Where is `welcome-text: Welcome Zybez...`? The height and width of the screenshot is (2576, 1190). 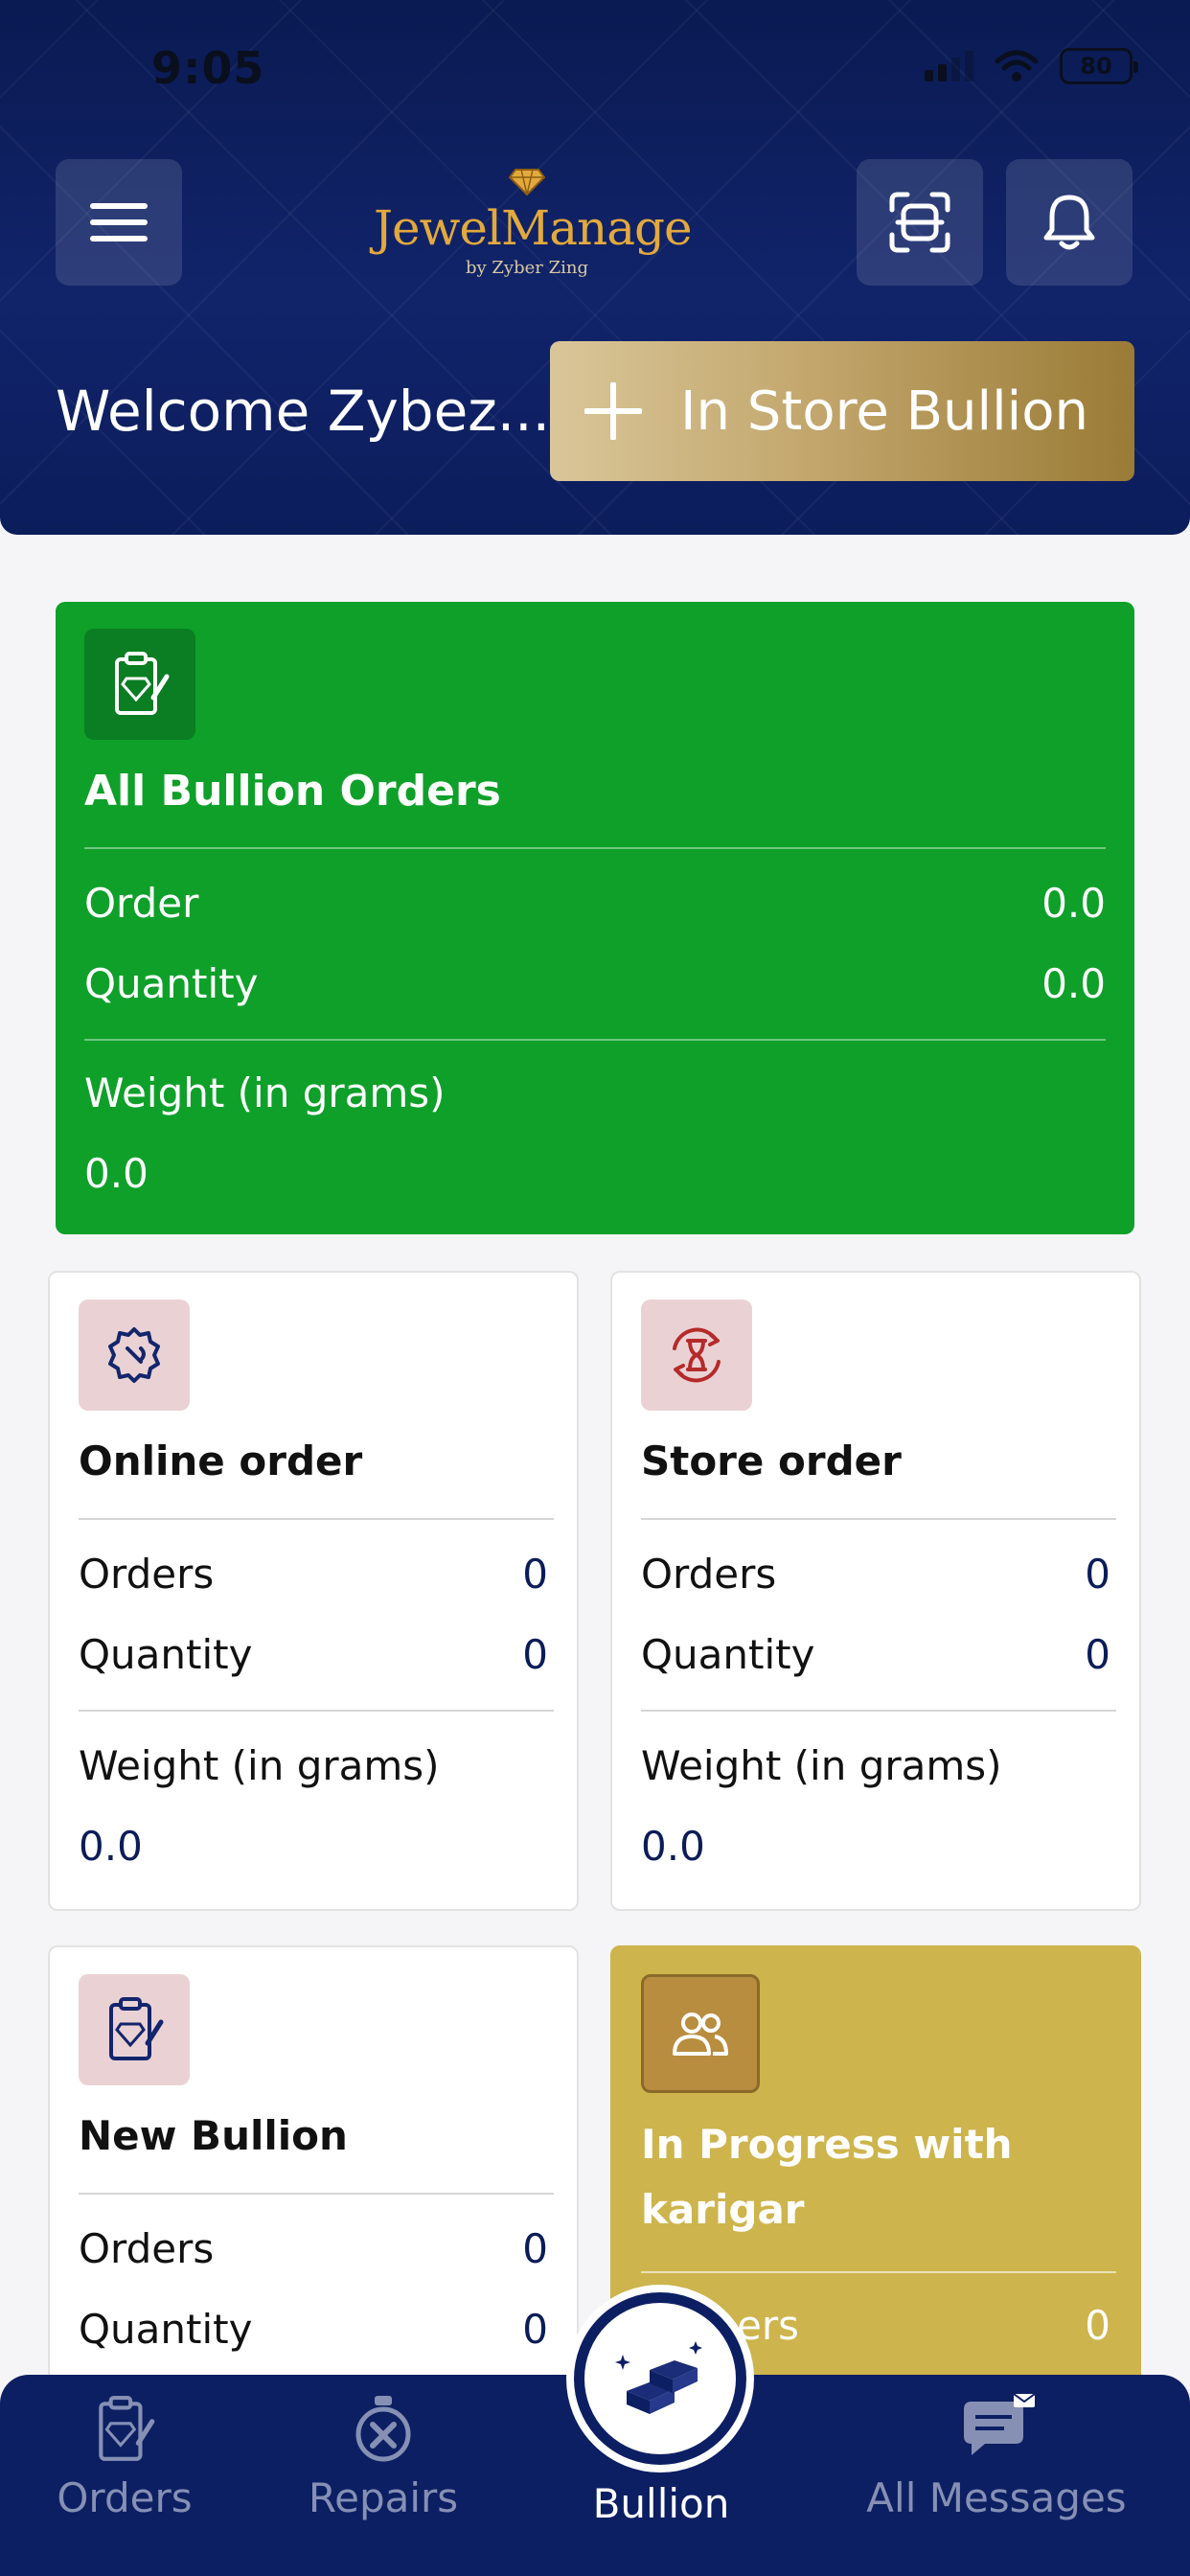
welcome-text: Welcome Zybez... is located at coordinates (303, 411).